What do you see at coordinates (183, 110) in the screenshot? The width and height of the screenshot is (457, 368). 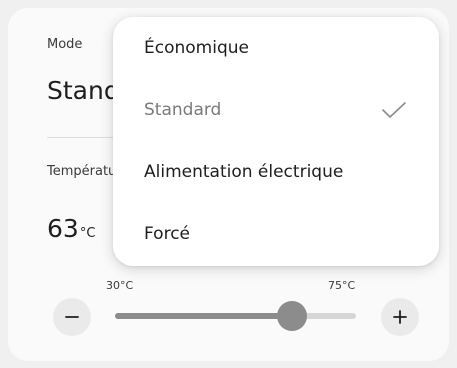 I see `menu-item-label: Standard` at bounding box center [183, 110].